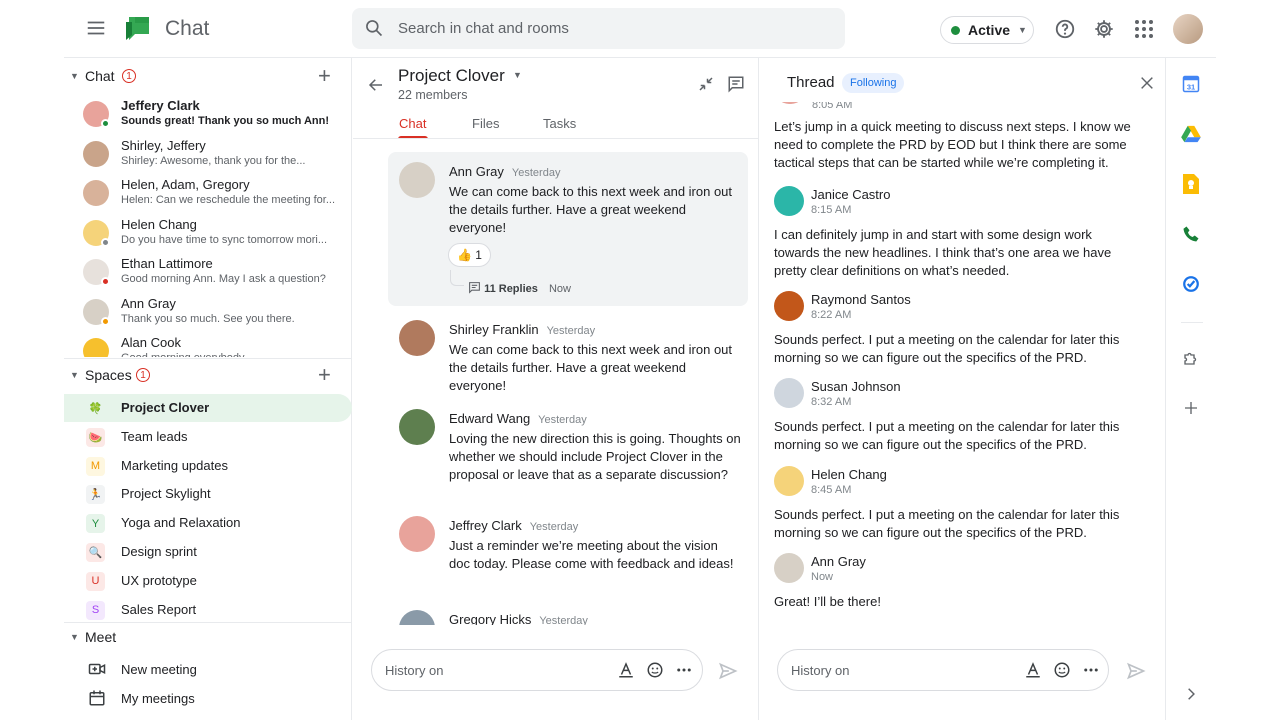 The height and width of the screenshot is (720, 1280). Describe the element at coordinates (1188, 29) in the screenshot. I see `account-avatar` at that location.